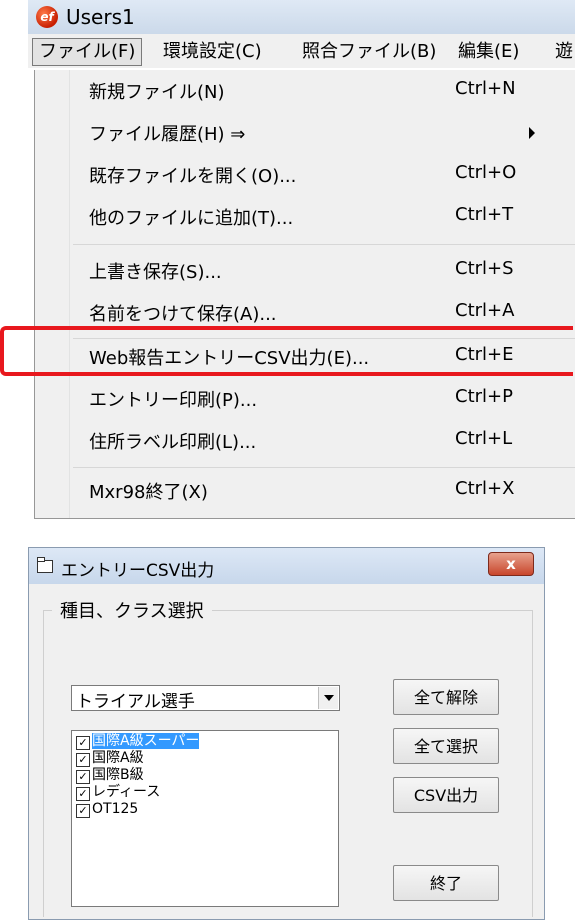  I want to click on dialog-title-bar: エントリーCSV出力 x, so click(286, 566).